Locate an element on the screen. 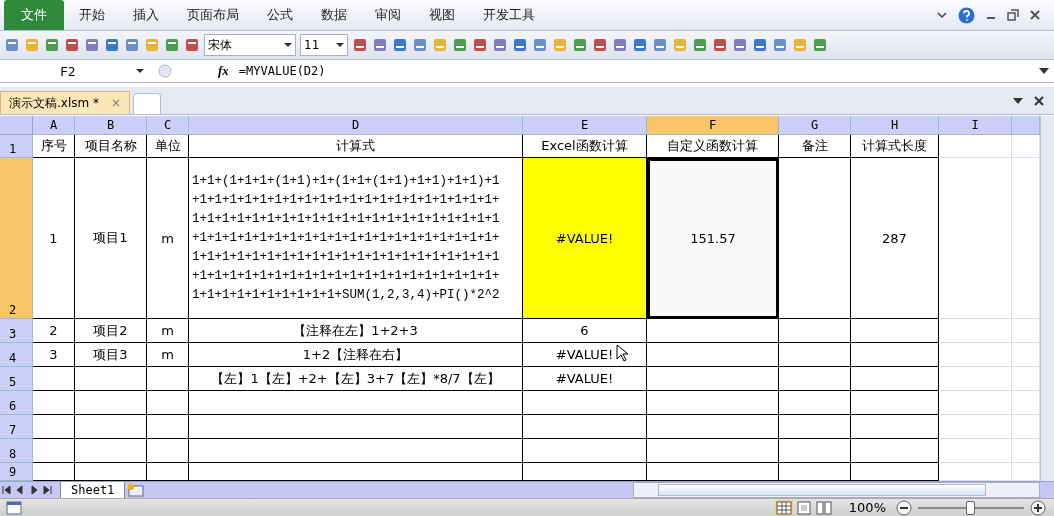  font-field: 宋体 is located at coordinates (250, 45).